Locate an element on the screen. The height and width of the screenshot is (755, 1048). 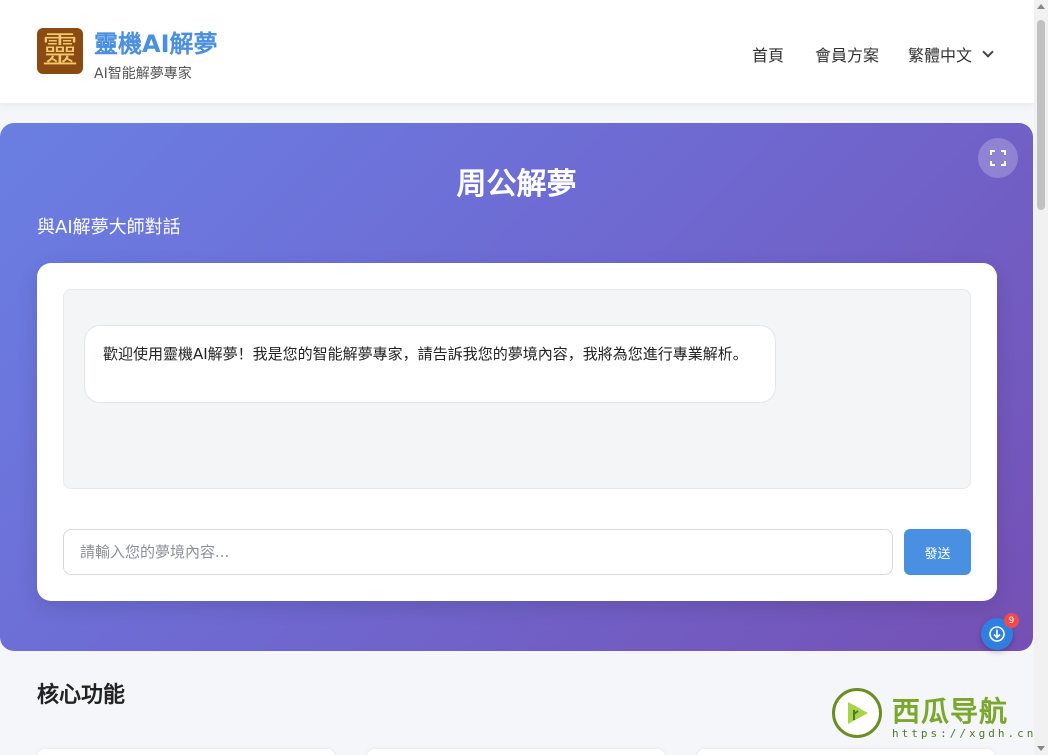
scroll-up-arrow-icon is located at coordinates (1041, 6).